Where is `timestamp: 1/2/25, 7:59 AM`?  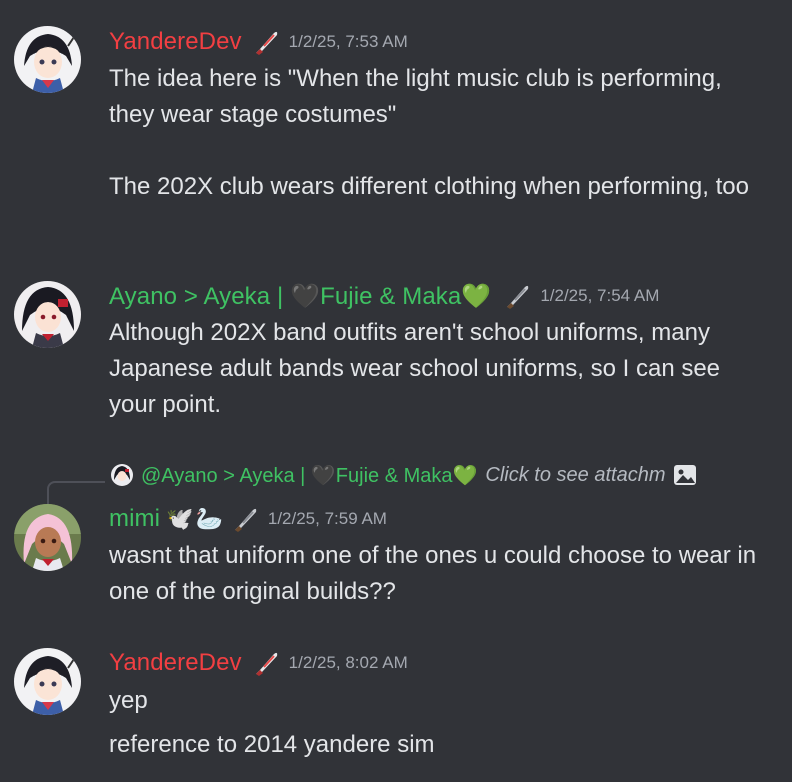
timestamp: 1/2/25, 7:59 AM is located at coordinates (327, 519).